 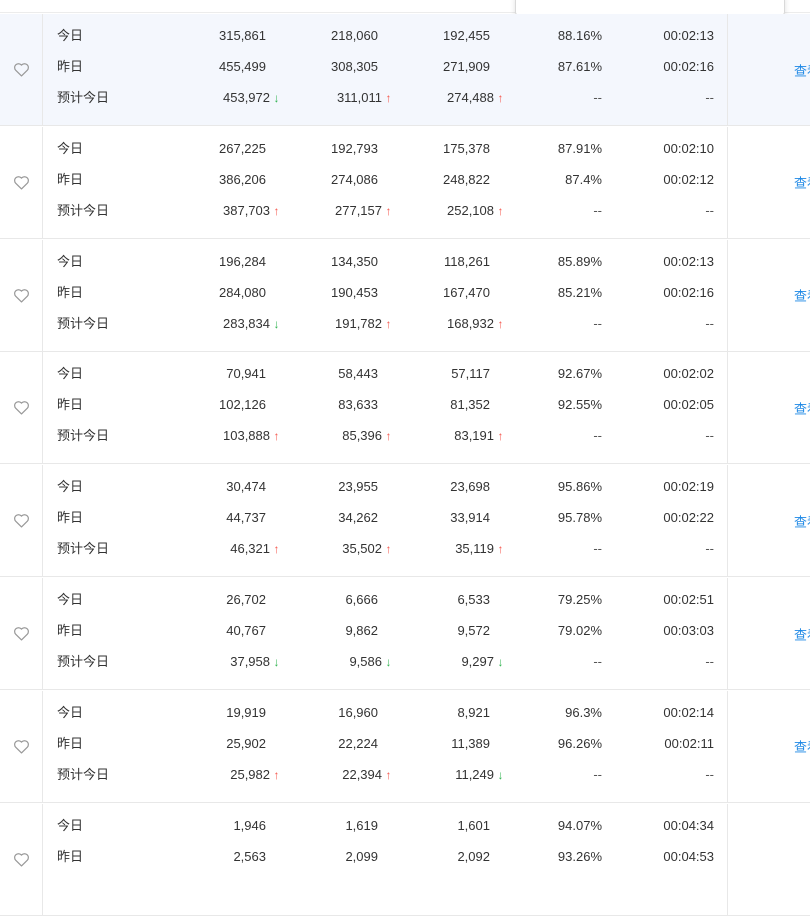 What do you see at coordinates (70, 35) in the screenshot?
I see `row-label: 今日` at bounding box center [70, 35].